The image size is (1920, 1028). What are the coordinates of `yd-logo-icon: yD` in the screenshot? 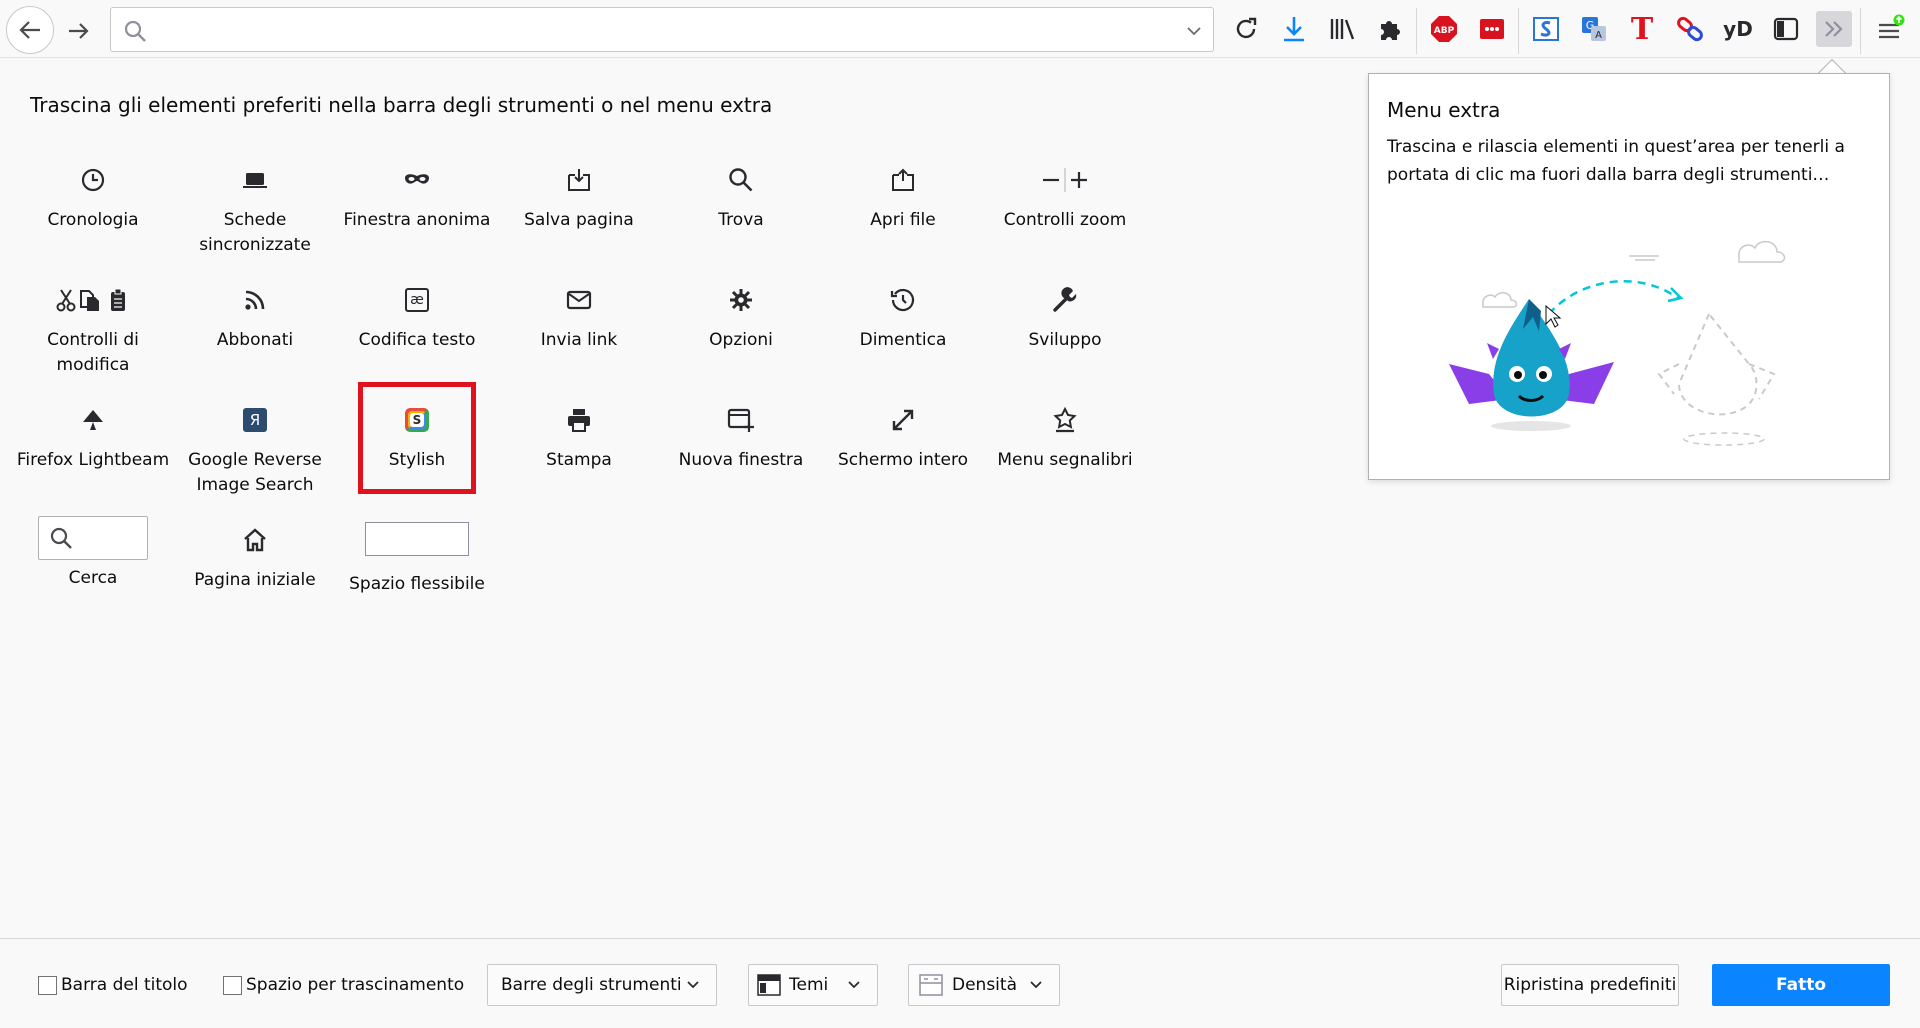 It's located at (1738, 29).